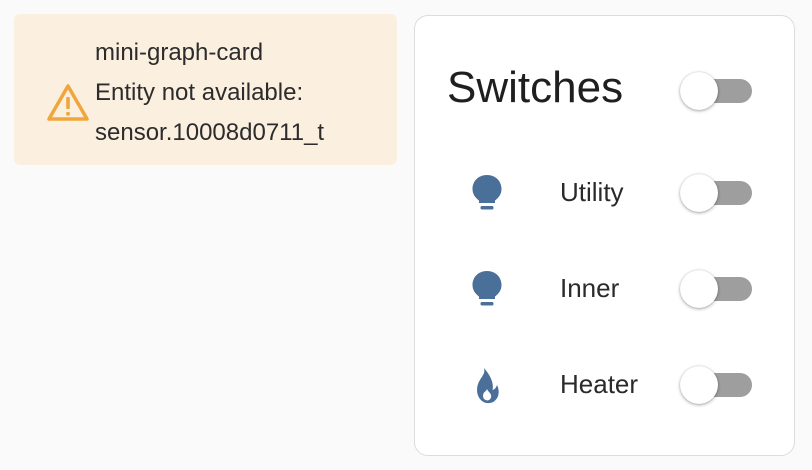  Describe the element at coordinates (599, 384) in the screenshot. I see `switch-label-heater: Heater` at that location.